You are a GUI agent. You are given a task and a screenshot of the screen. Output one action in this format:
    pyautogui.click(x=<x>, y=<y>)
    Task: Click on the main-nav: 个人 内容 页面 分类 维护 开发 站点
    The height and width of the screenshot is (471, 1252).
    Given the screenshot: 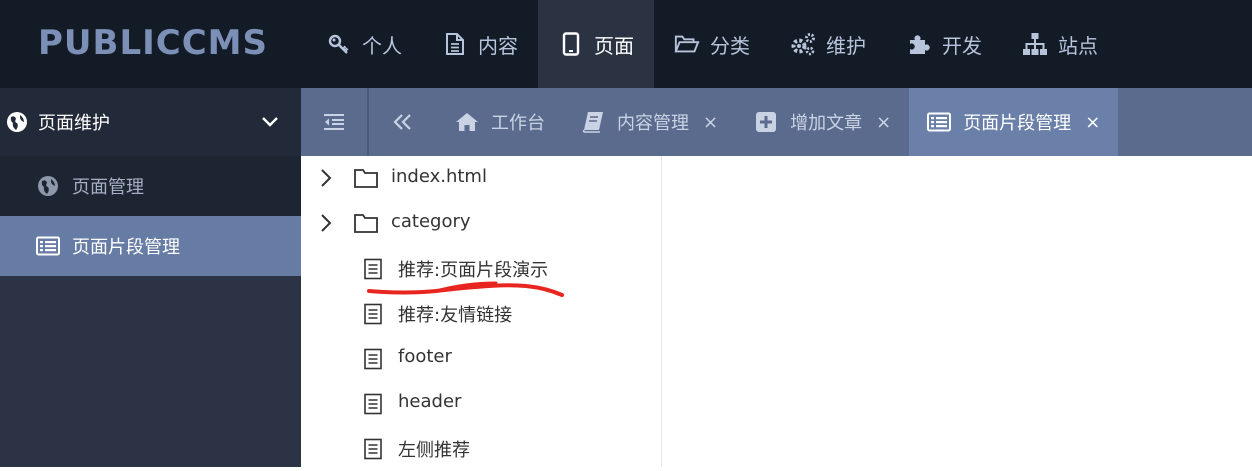 What is the action you would take?
    pyautogui.click(x=712, y=44)
    